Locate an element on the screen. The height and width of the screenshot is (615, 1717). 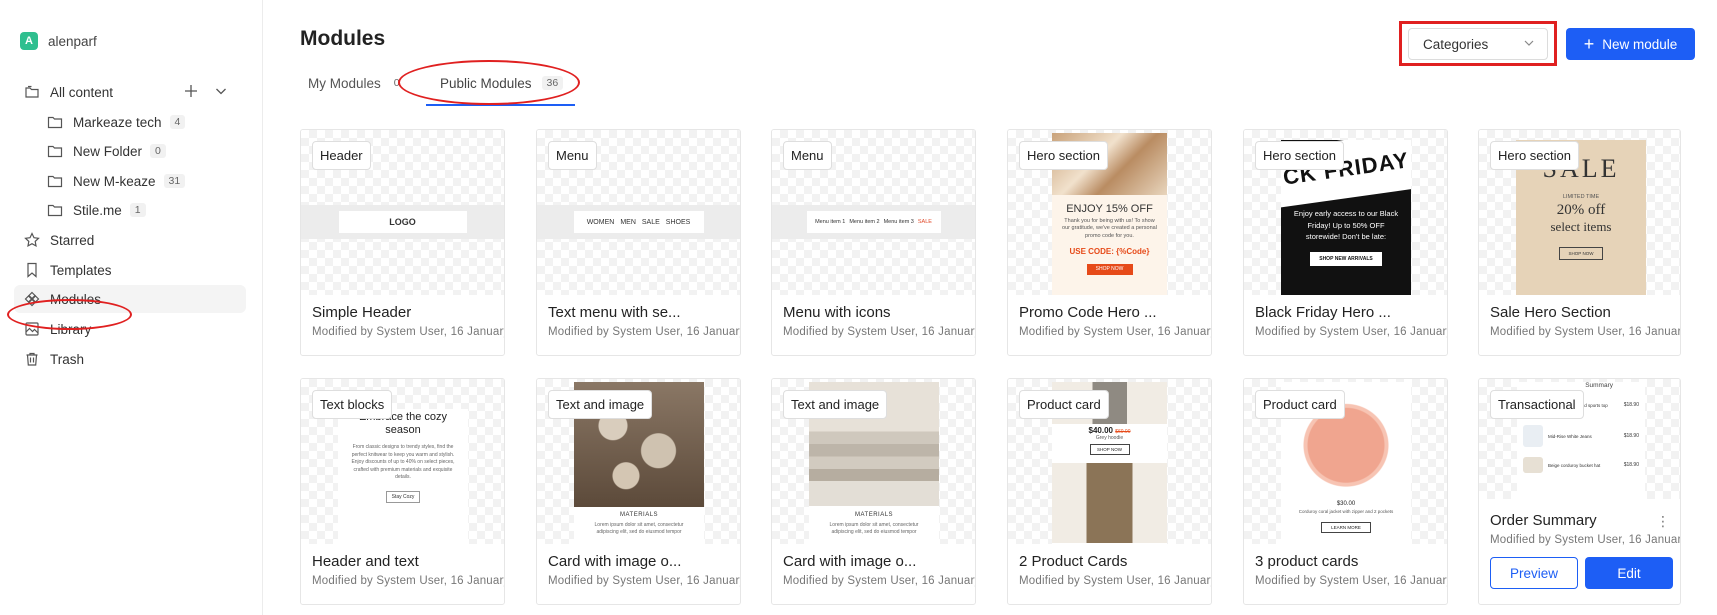
folder-count: 0 is located at coordinates (158, 151).